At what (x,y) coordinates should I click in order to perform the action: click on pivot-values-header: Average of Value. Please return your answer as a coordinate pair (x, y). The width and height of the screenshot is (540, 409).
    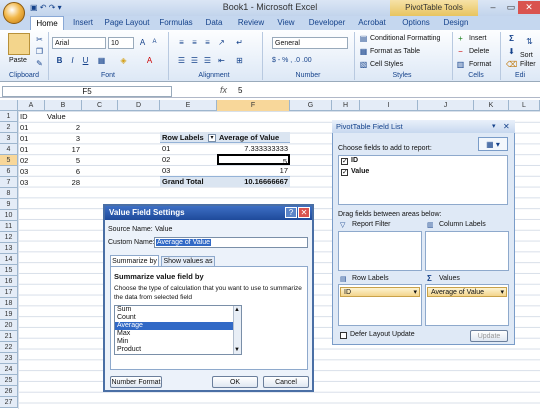
    Looking at the image, I should click on (249, 137).